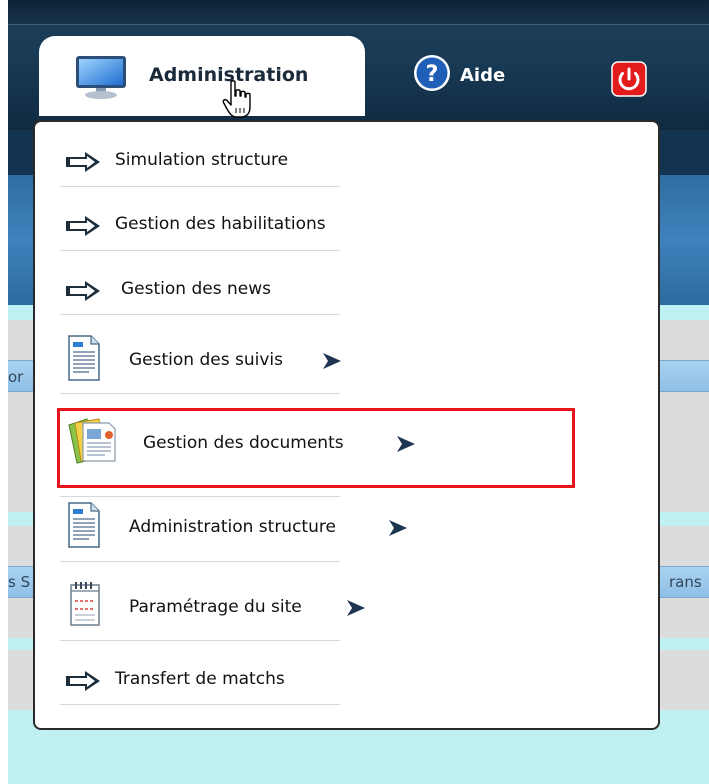 The image size is (709, 784). I want to click on menu-item-label: Paramétrage du site, so click(215, 607).